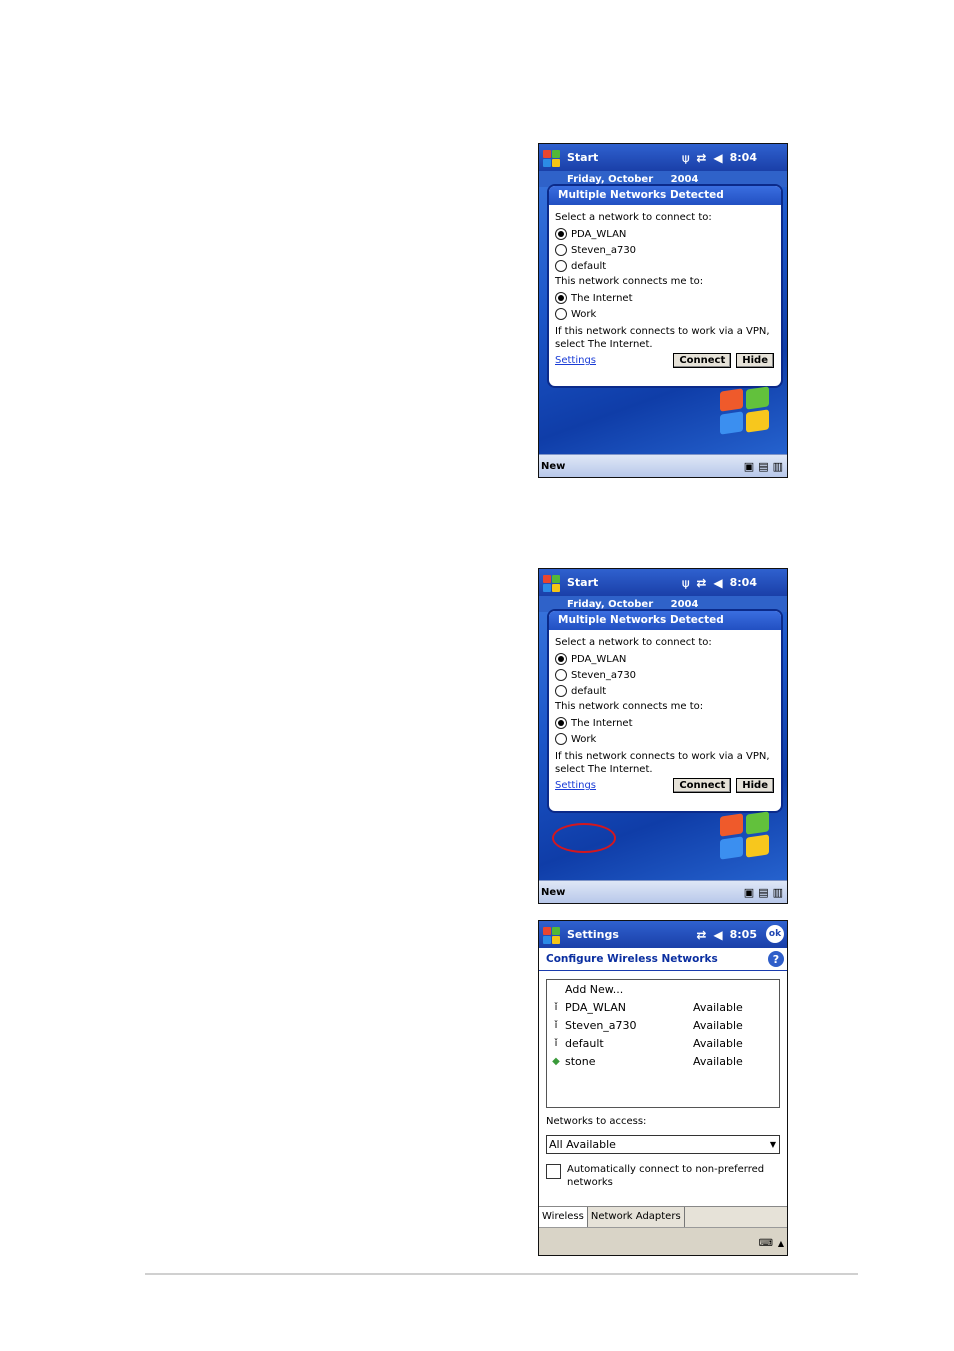  I want to click on navigation-bar: Settings ⇄ ◀ 8:05 ok, so click(663, 934).